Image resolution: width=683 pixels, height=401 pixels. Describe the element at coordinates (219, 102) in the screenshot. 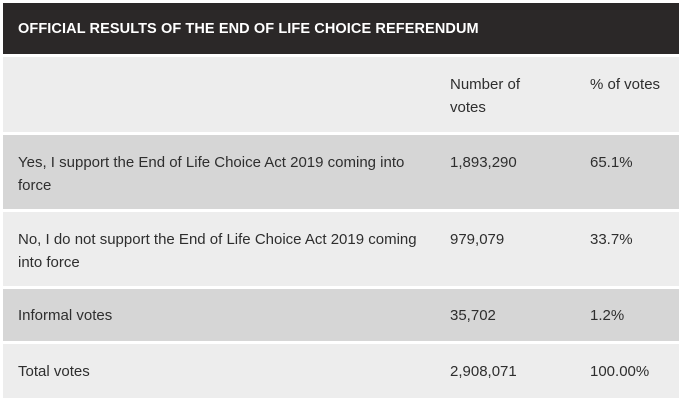

I see `header-option` at that location.